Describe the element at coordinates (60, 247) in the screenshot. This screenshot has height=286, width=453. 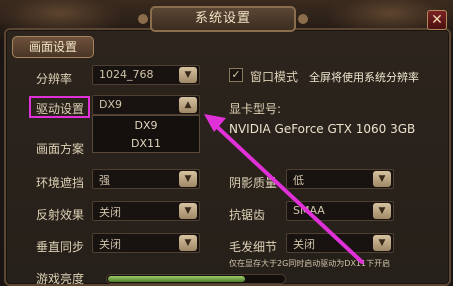
I see `vsync-label: 垂直同步` at that location.